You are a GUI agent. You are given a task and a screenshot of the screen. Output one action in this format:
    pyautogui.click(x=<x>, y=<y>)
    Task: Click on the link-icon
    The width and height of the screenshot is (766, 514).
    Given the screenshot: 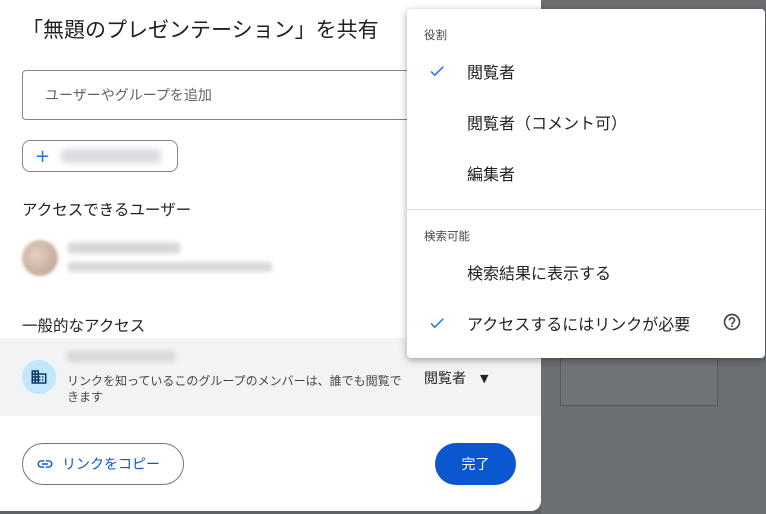 What is the action you would take?
    pyautogui.click(x=45, y=464)
    